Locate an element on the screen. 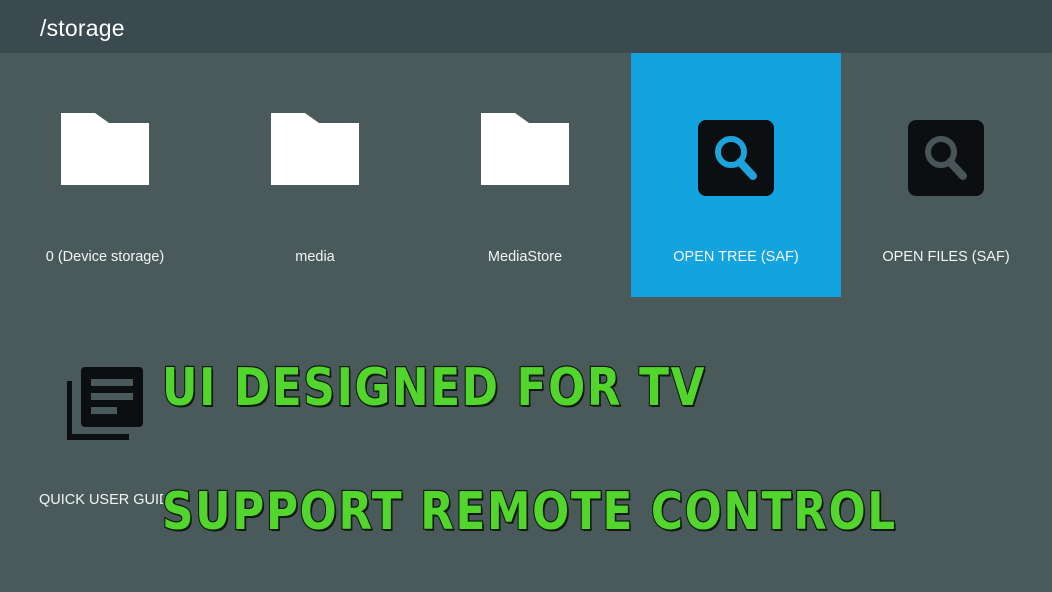  top-bar: /storage is located at coordinates (526, 26).